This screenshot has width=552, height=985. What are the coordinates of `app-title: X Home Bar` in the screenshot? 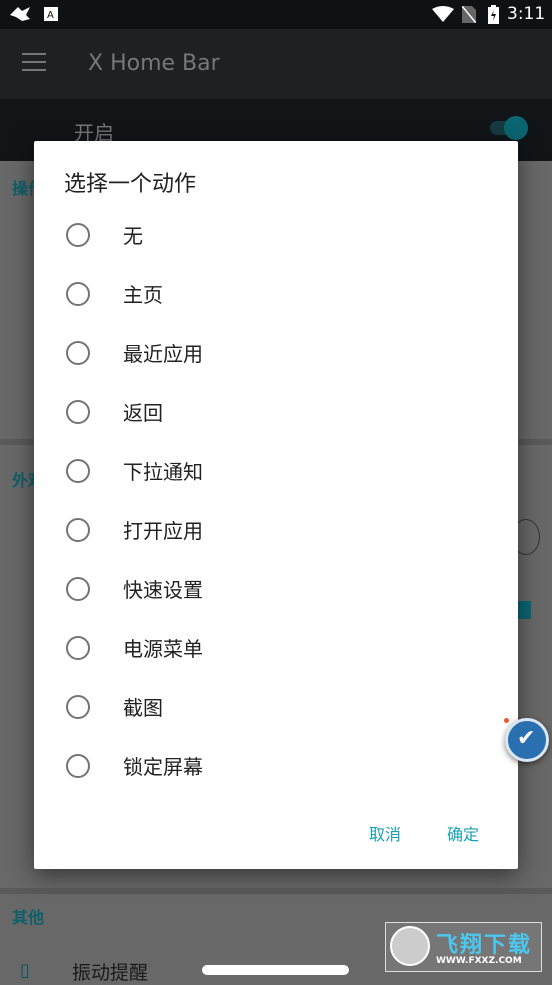 It's located at (154, 63).